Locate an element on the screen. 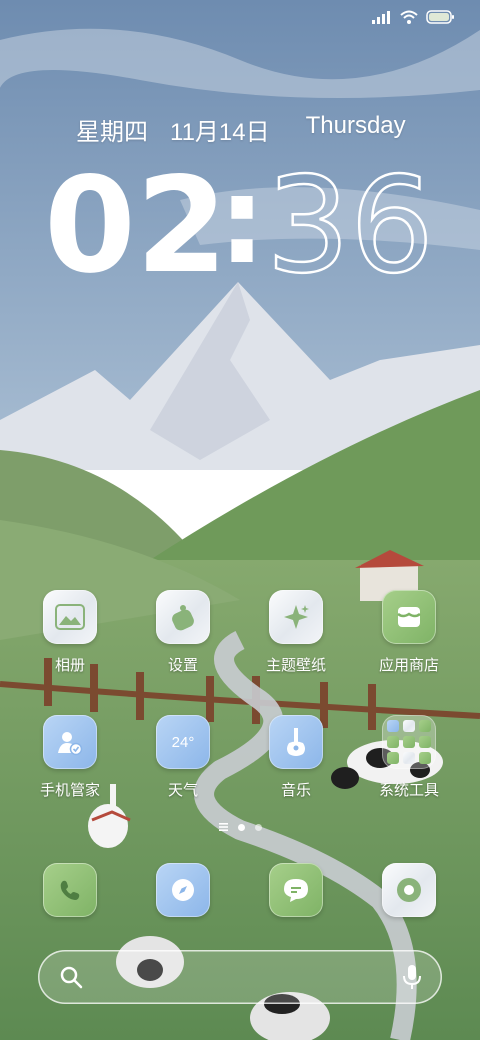  page-dot-active is located at coordinates (241, 827).